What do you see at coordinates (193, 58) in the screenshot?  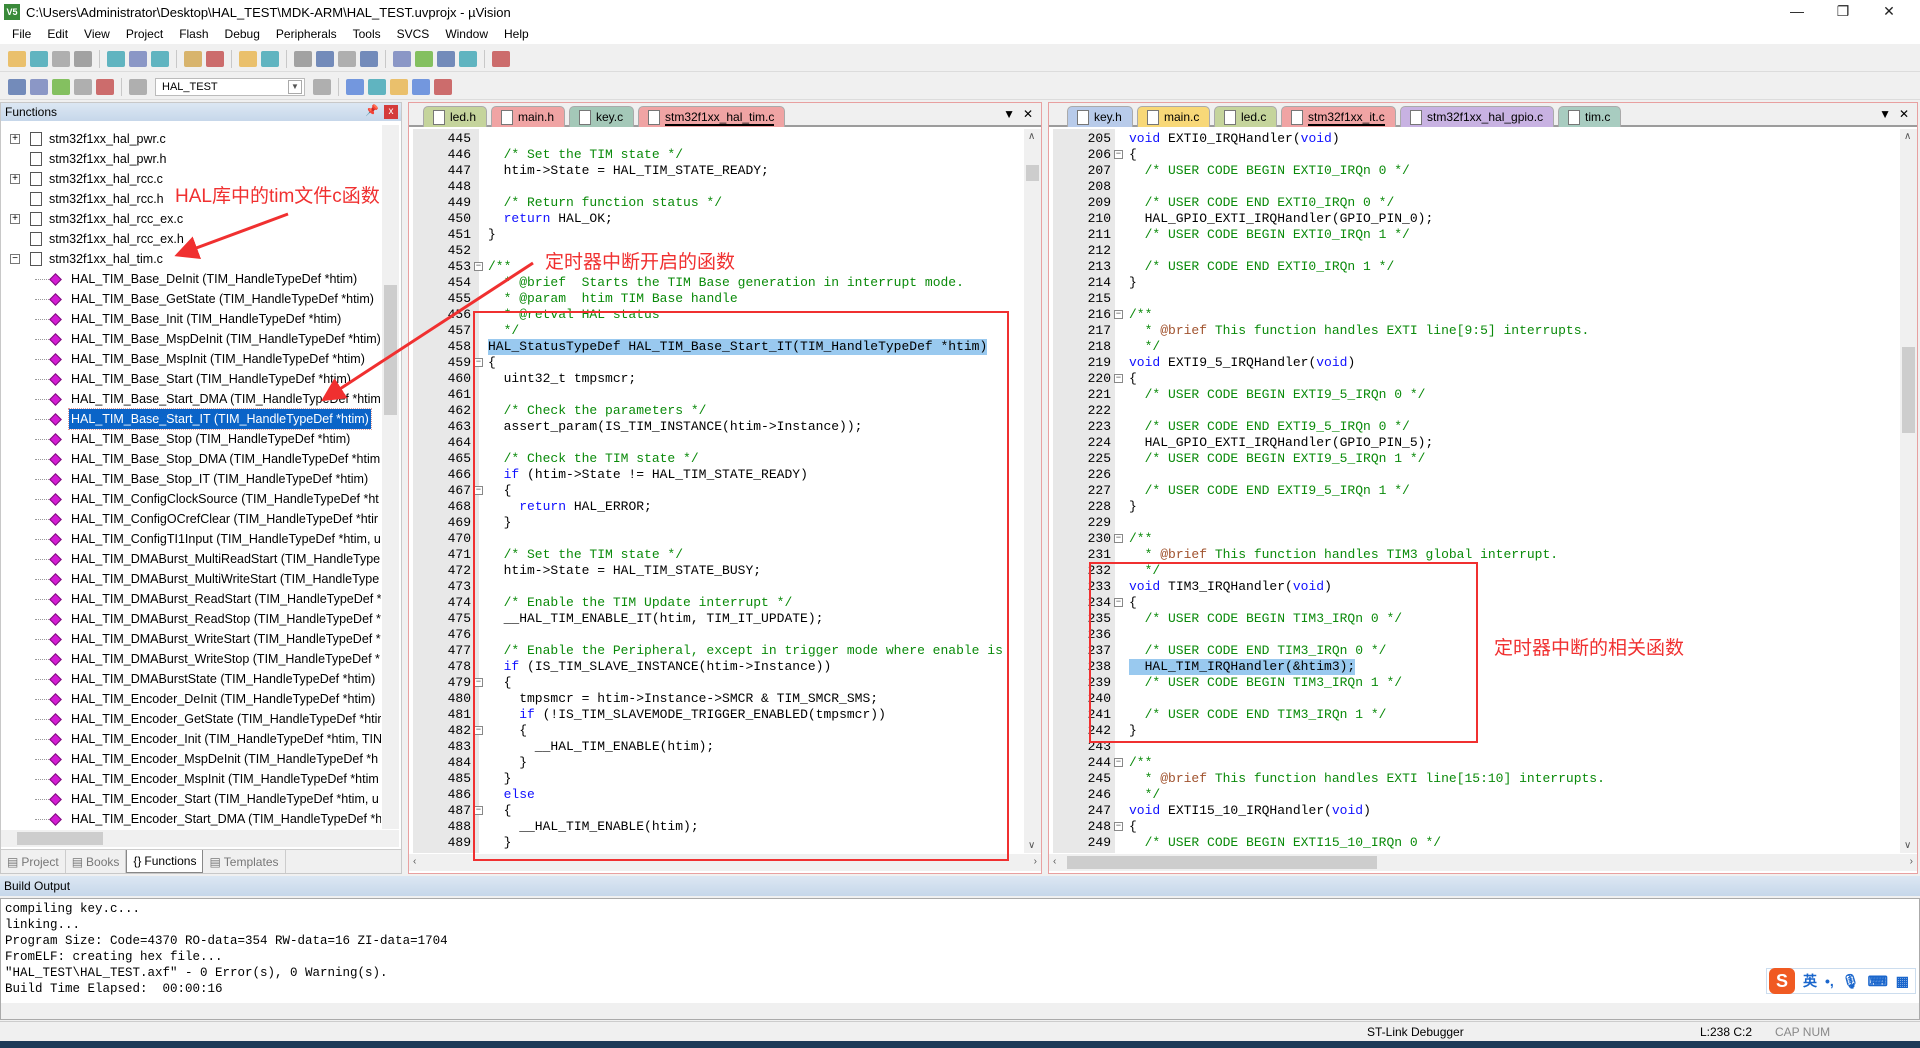 I see `undo-icon` at bounding box center [193, 58].